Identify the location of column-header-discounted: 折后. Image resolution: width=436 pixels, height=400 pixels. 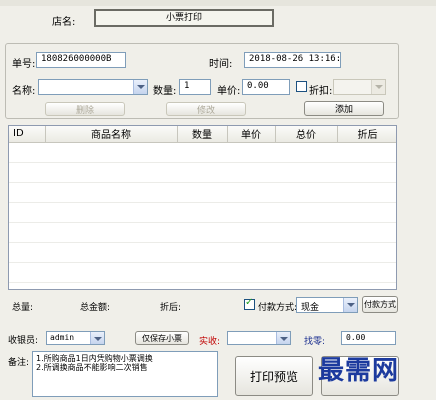
(366, 134).